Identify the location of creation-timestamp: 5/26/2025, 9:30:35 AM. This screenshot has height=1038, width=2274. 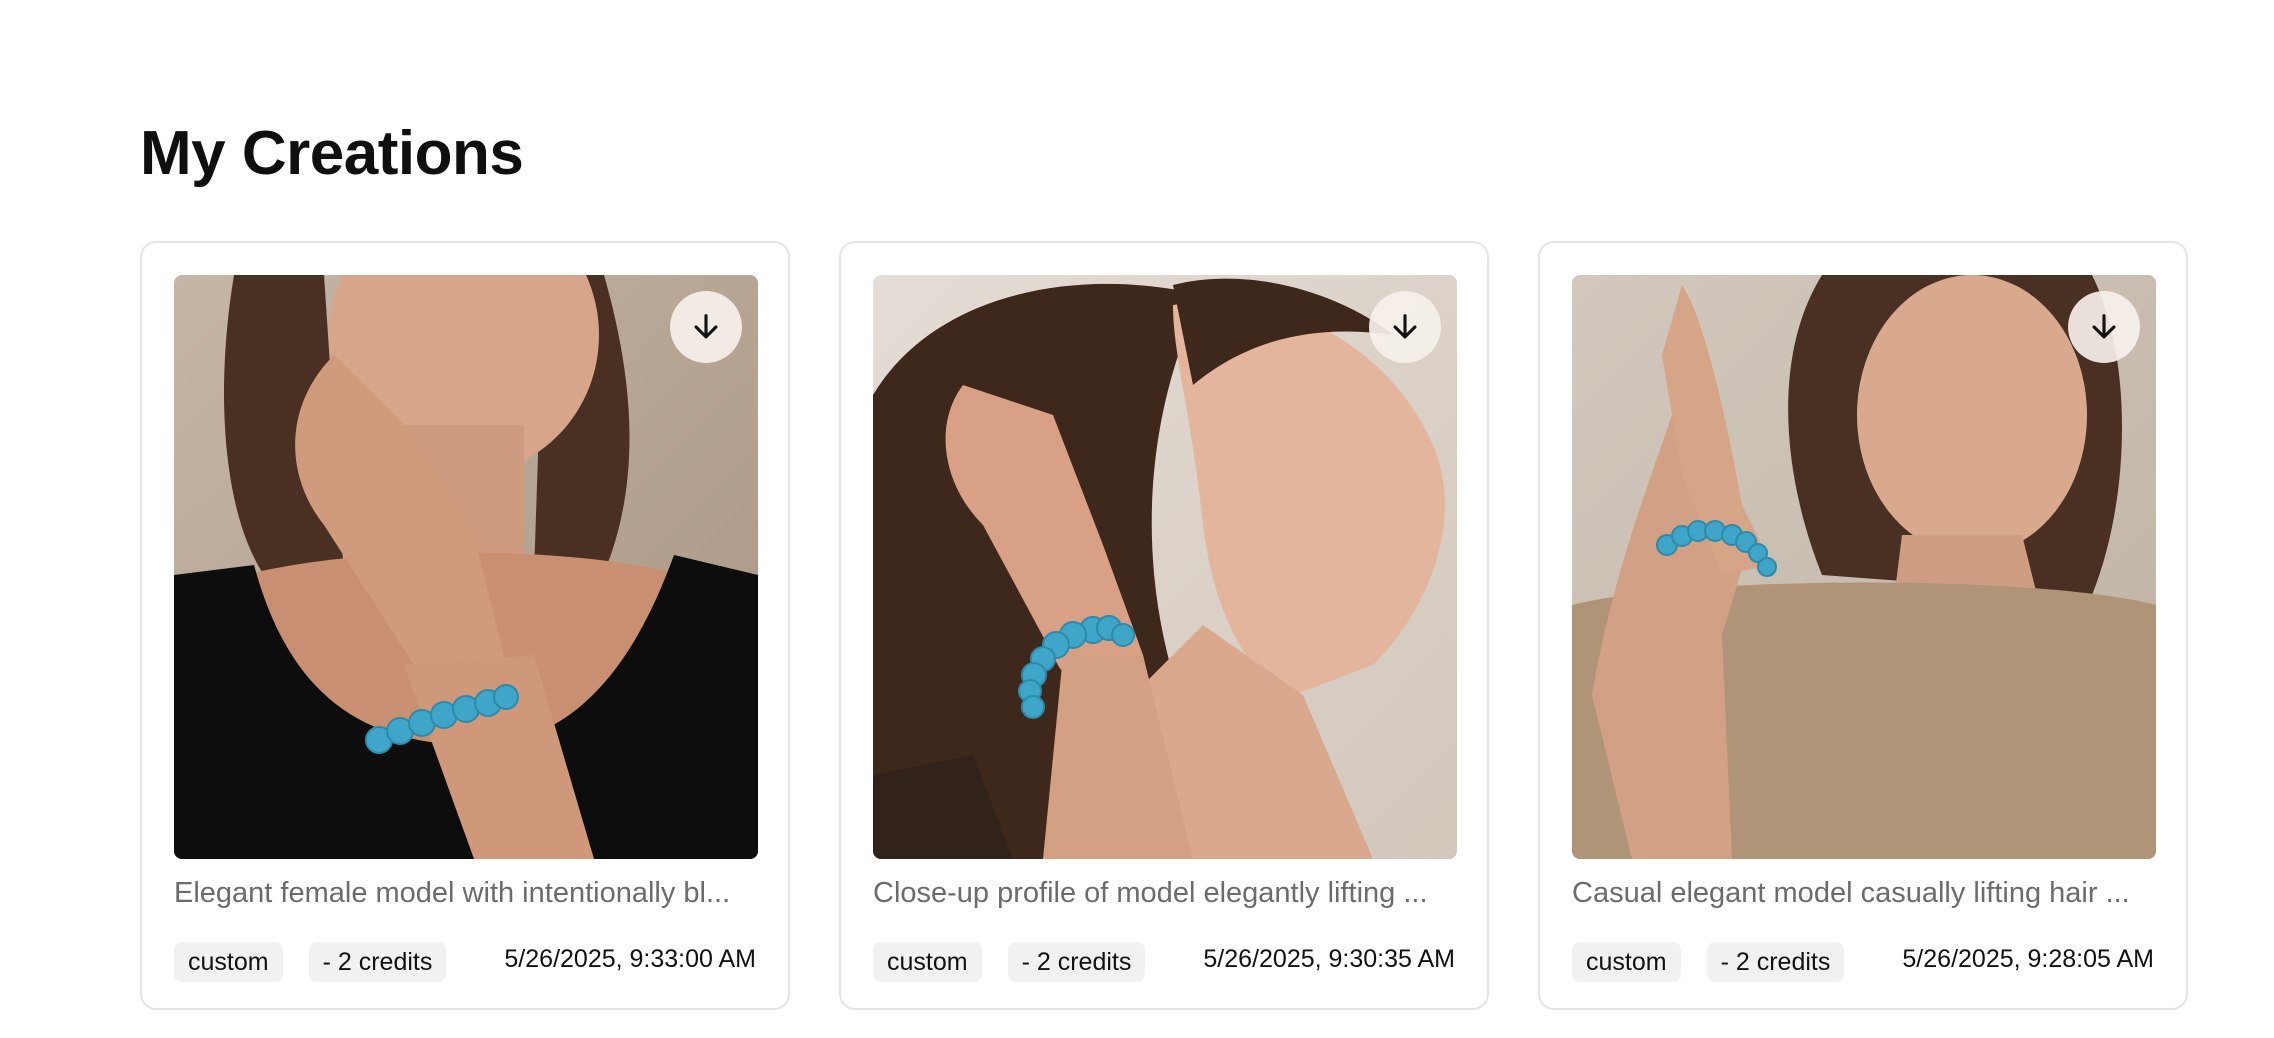
(1329, 958).